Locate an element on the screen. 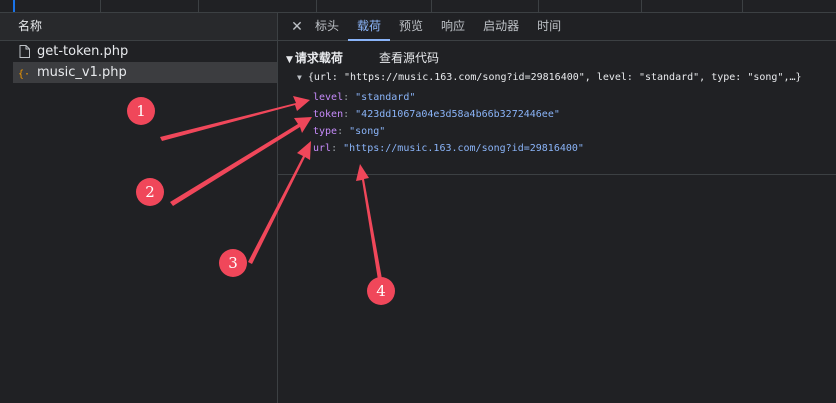 The width and height of the screenshot is (836, 403). property-value: "standard" is located at coordinates (385, 97).